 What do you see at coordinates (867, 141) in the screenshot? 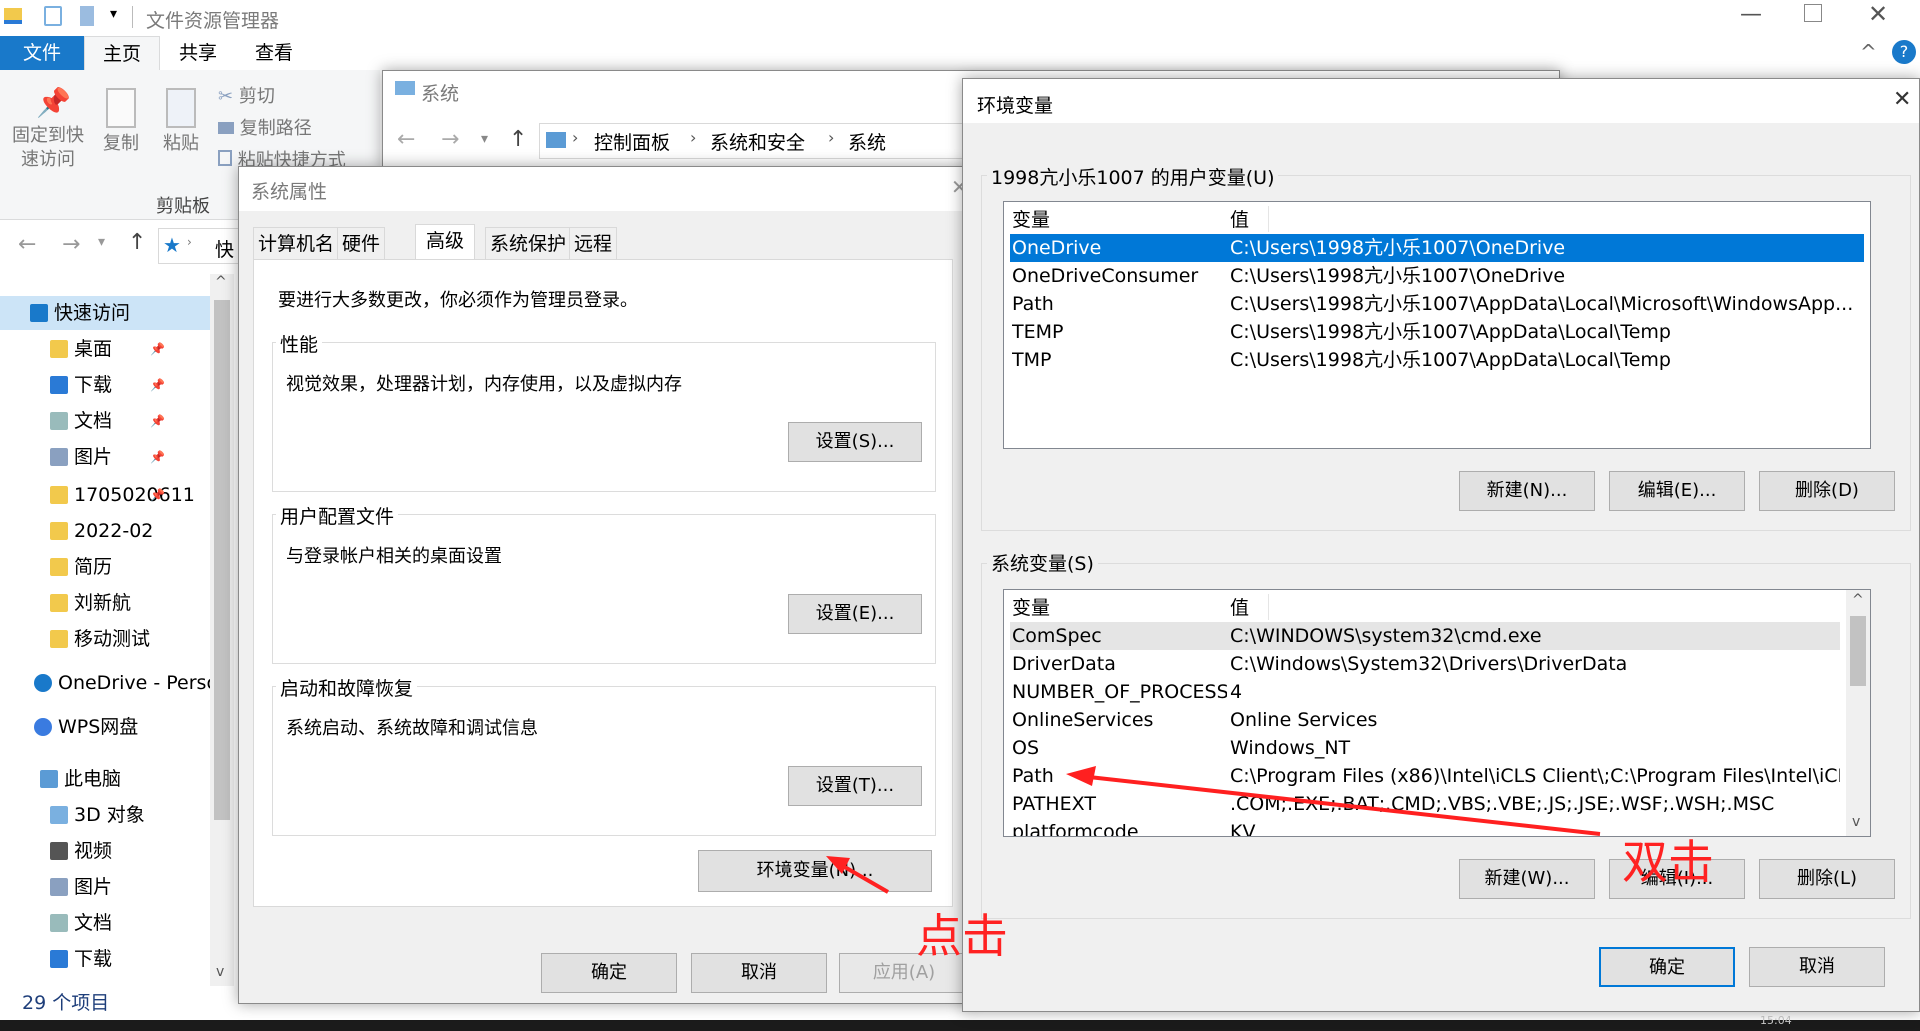
I see `breadcrumb-system: 系统` at bounding box center [867, 141].